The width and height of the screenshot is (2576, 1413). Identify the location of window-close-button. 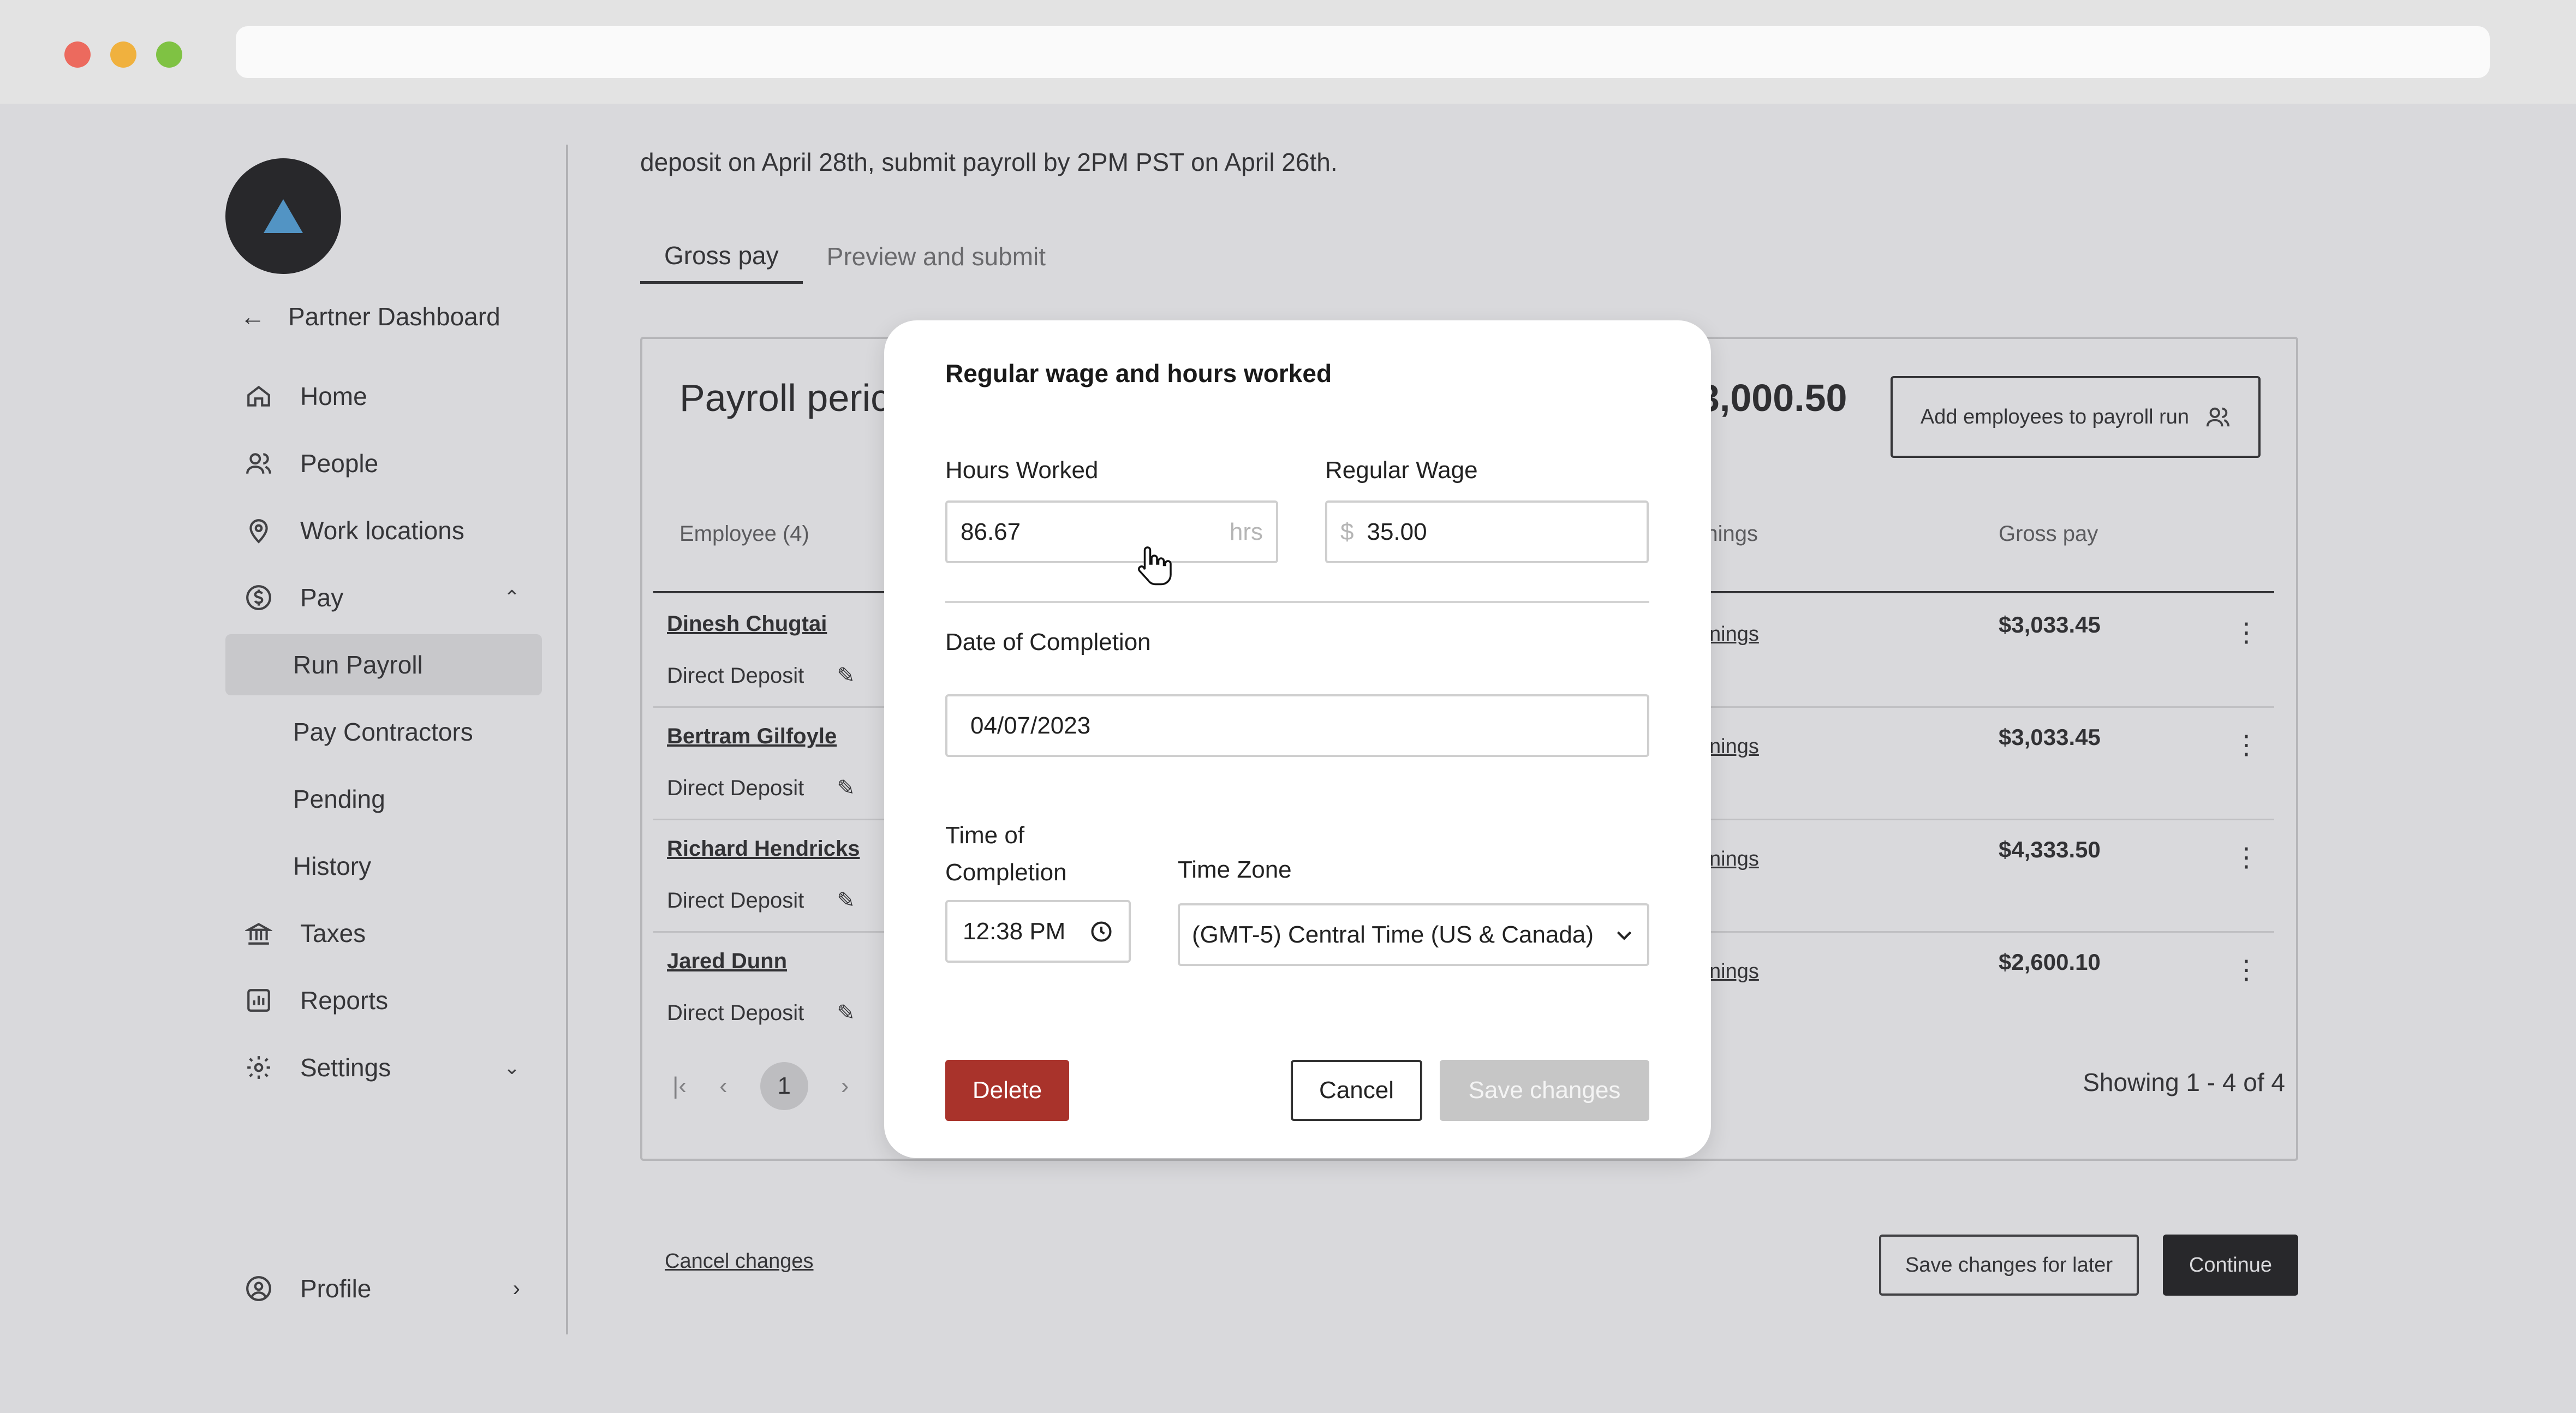
(77, 54).